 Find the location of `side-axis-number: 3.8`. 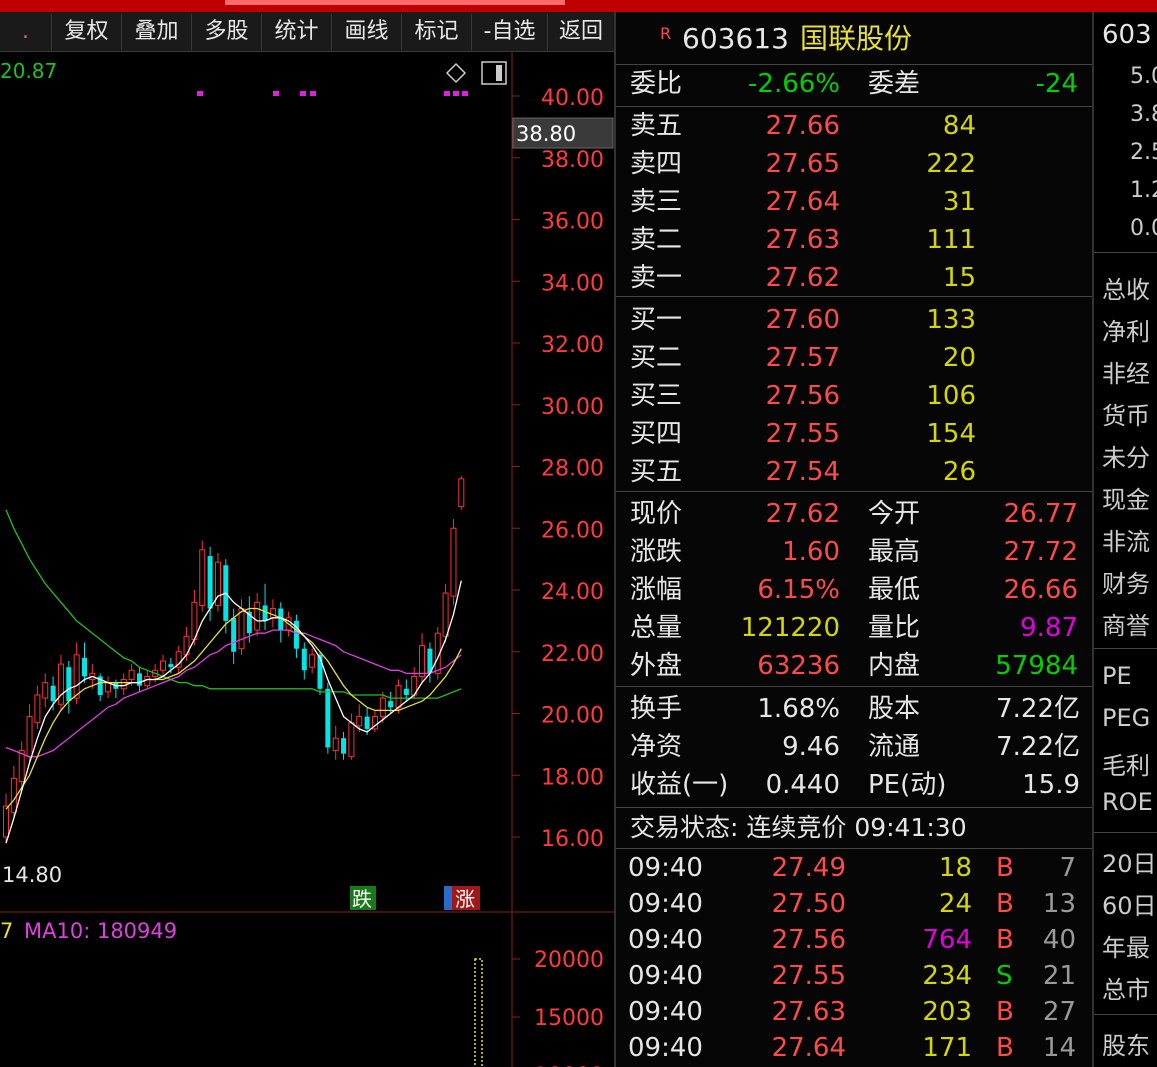

side-axis-number: 3.8 is located at coordinates (1143, 114).